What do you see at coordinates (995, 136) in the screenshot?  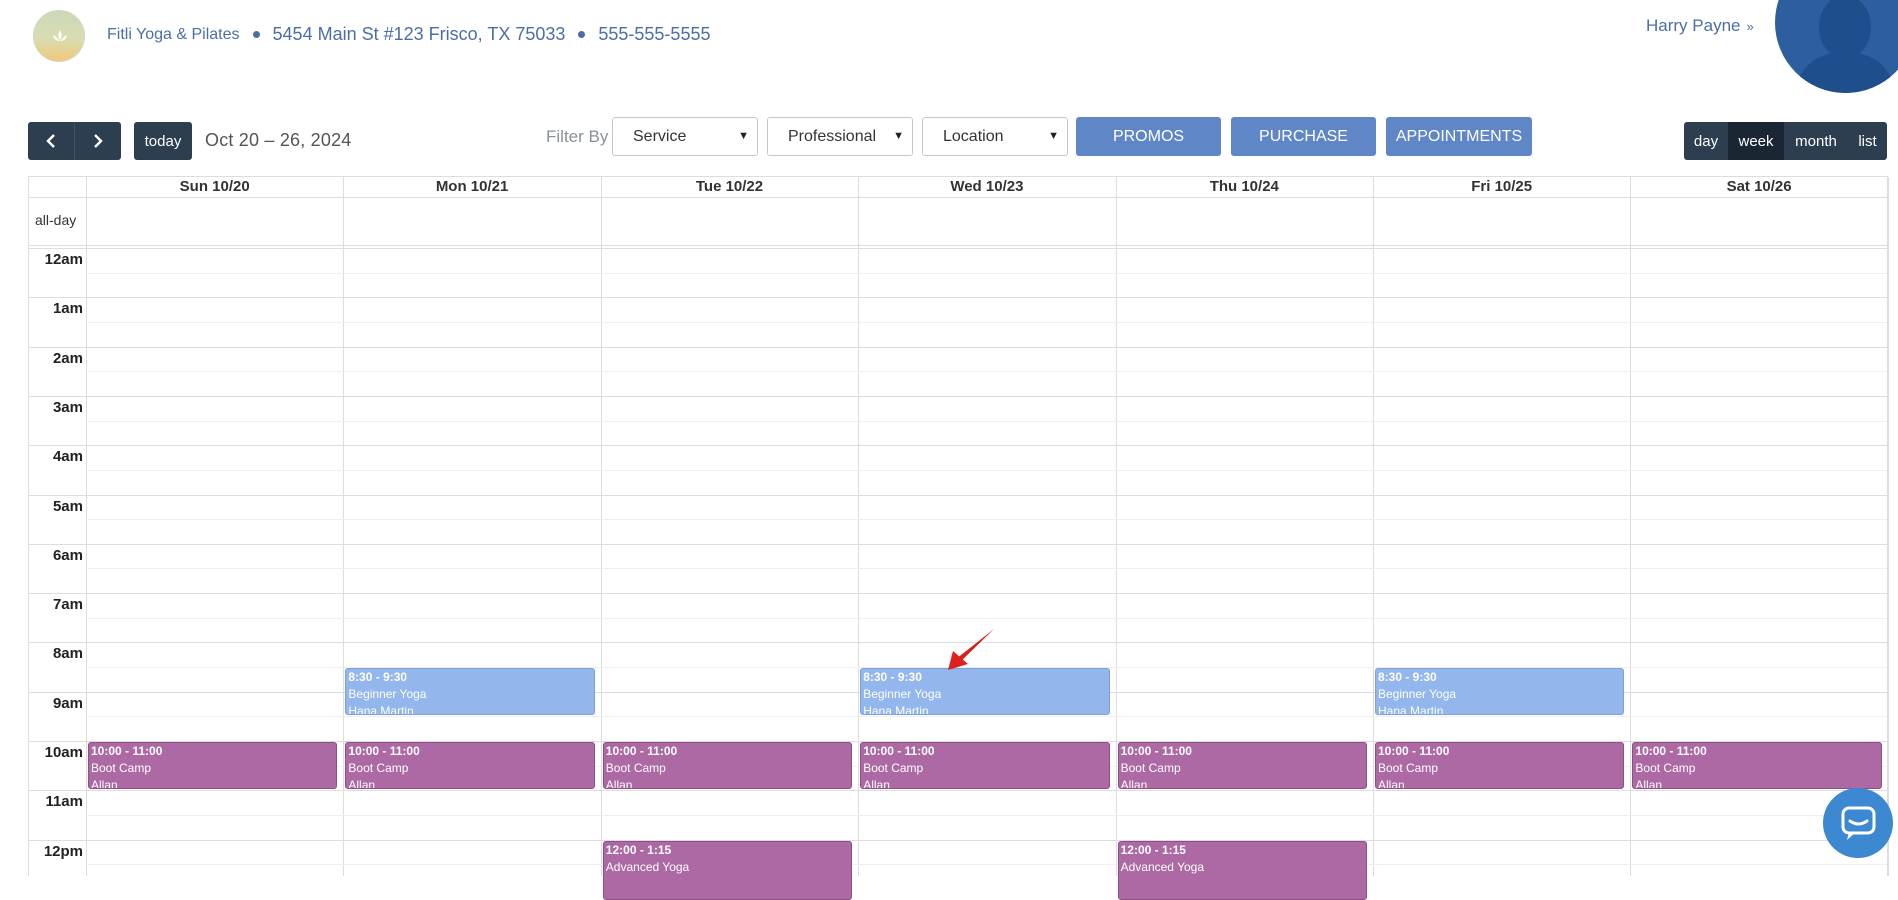 I see `location-select: Location ▼` at bounding box center [995, 136].